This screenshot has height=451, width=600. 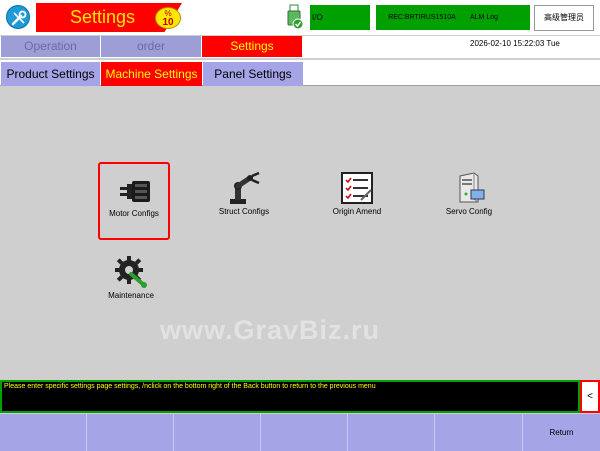 I want to click on robot-arm-icon, so click(x=245, y=187).